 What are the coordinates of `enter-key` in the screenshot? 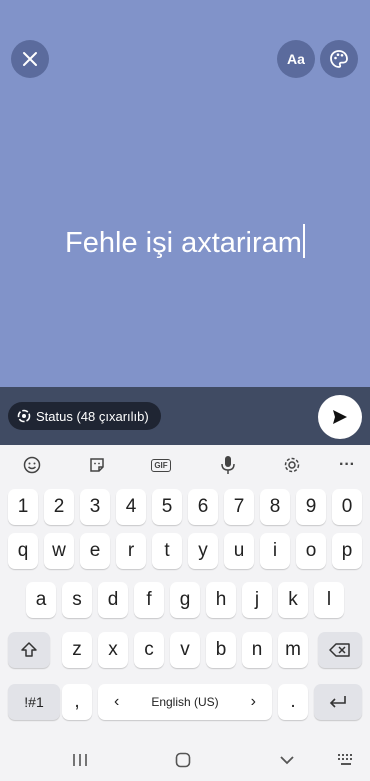 It's located at (338, 702).